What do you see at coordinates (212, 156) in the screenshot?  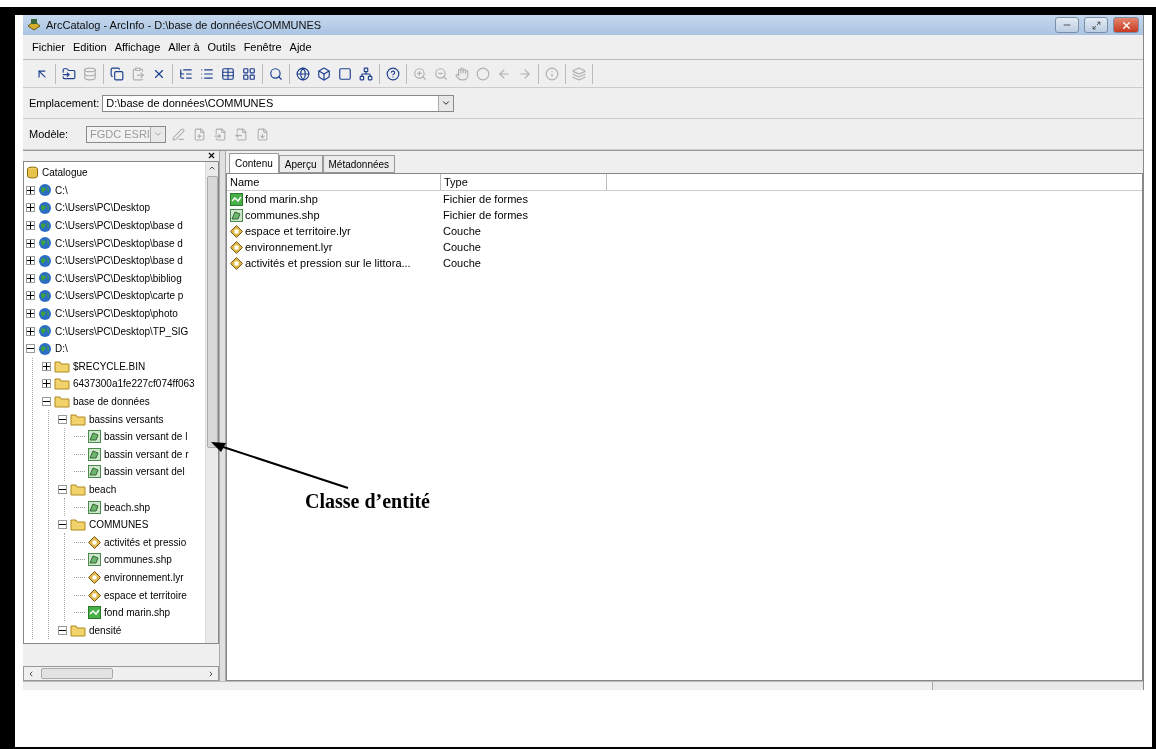 I see `close-pane-button` at bounding box center [212, 156].